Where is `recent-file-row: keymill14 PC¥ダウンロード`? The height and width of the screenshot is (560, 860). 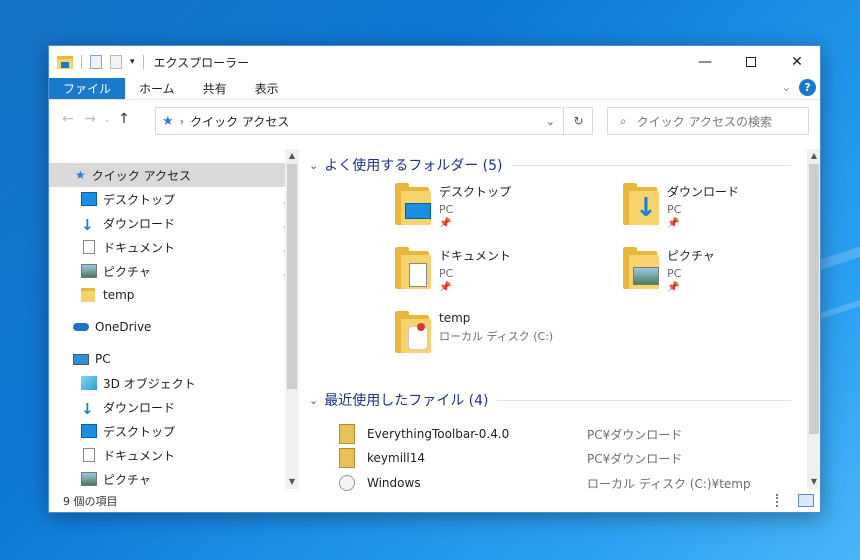 recent-file-row: keymill14 PC¥ダウンロード is located at coordinates (554, 458).